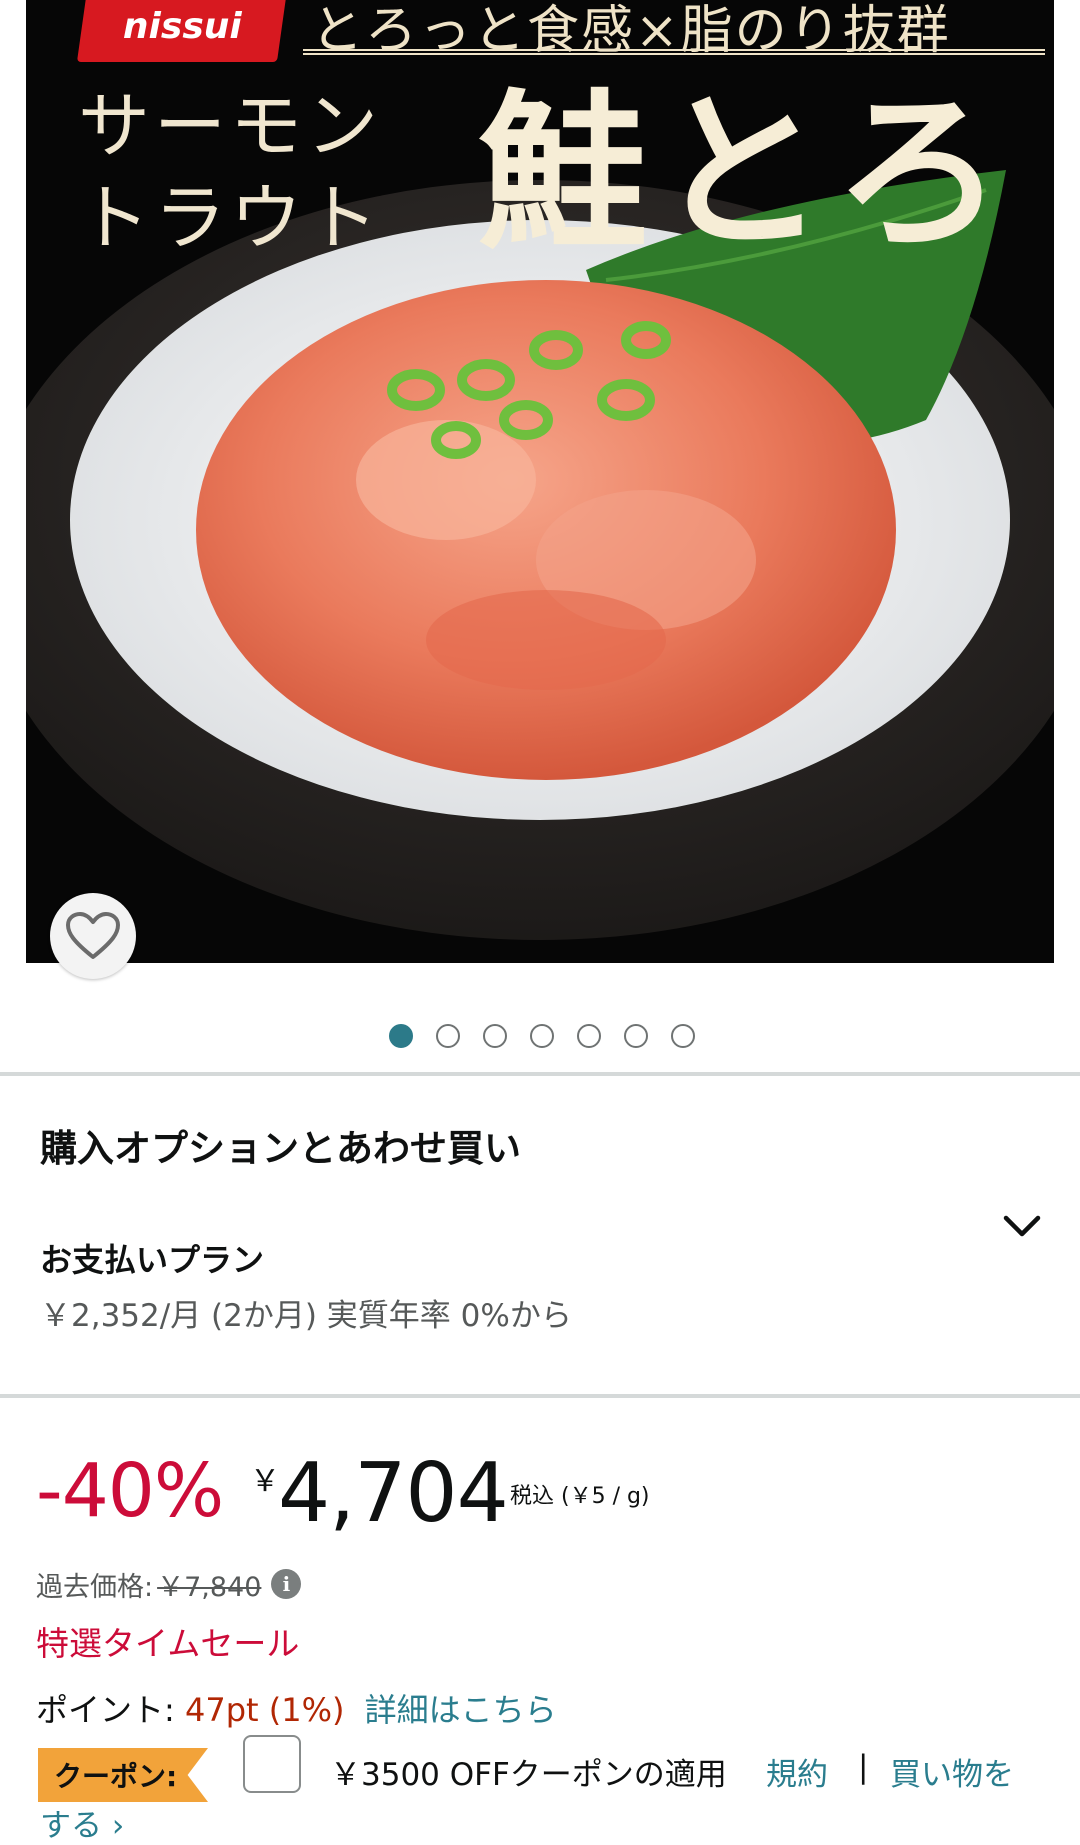 Image resolution: width=1080 pixels, height=1845 pixels. What do you see at coordinates (265, 1481) in the screenshot?
I see `currency-symbol: ￥` at bounding box center [265, 1481].